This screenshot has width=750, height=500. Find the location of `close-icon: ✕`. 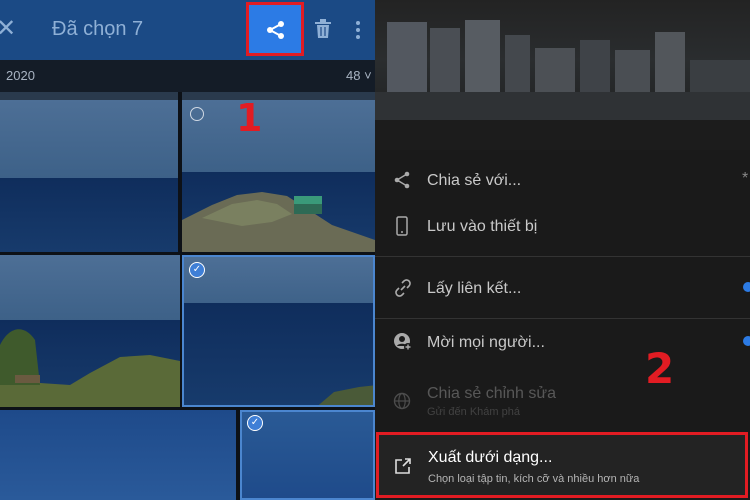

close-icon: ✕ is located at coordinates (8, 29).